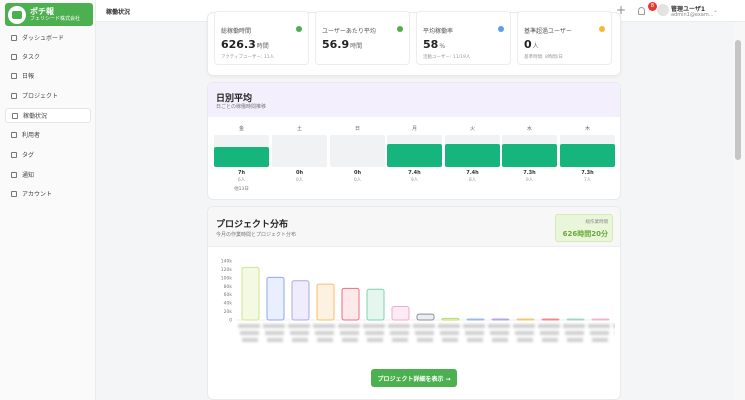 This screenshot has height=400, width=745. What do you see at coordinates (43, 38) in the screenshot?
I see `sidebar-item-label: ダッシュボード` at bounding box center [43, 38].